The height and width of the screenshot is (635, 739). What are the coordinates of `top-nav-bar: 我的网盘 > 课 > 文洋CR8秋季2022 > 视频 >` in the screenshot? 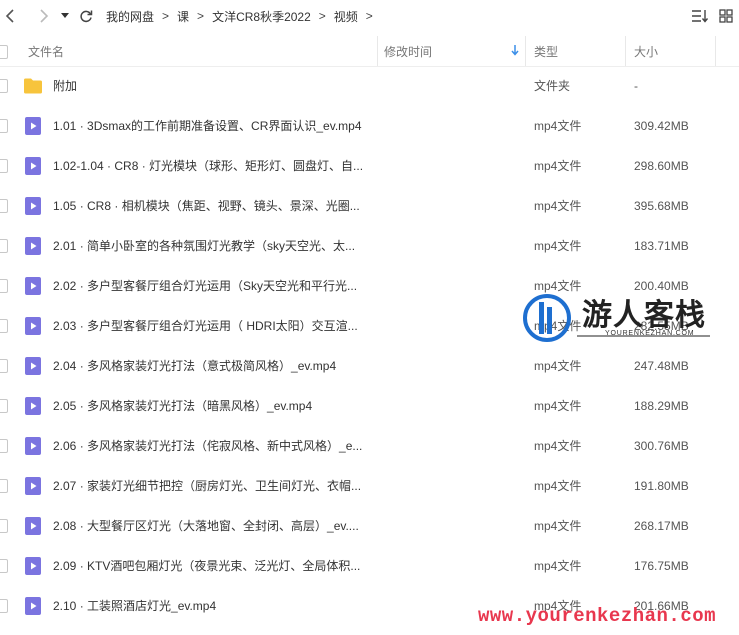 It's located at (369, 16).